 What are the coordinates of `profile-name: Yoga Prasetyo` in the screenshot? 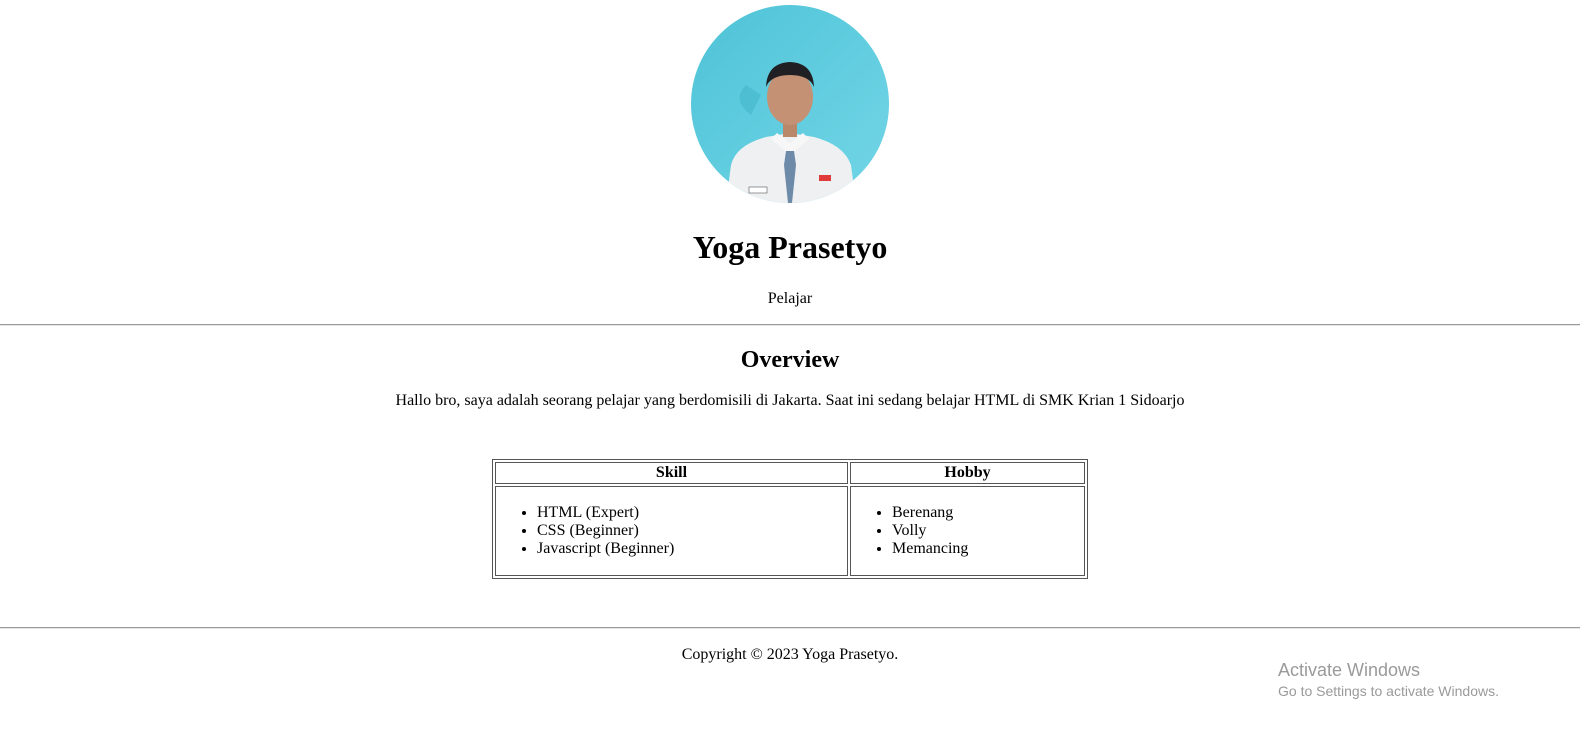 It's located at (790, 247).